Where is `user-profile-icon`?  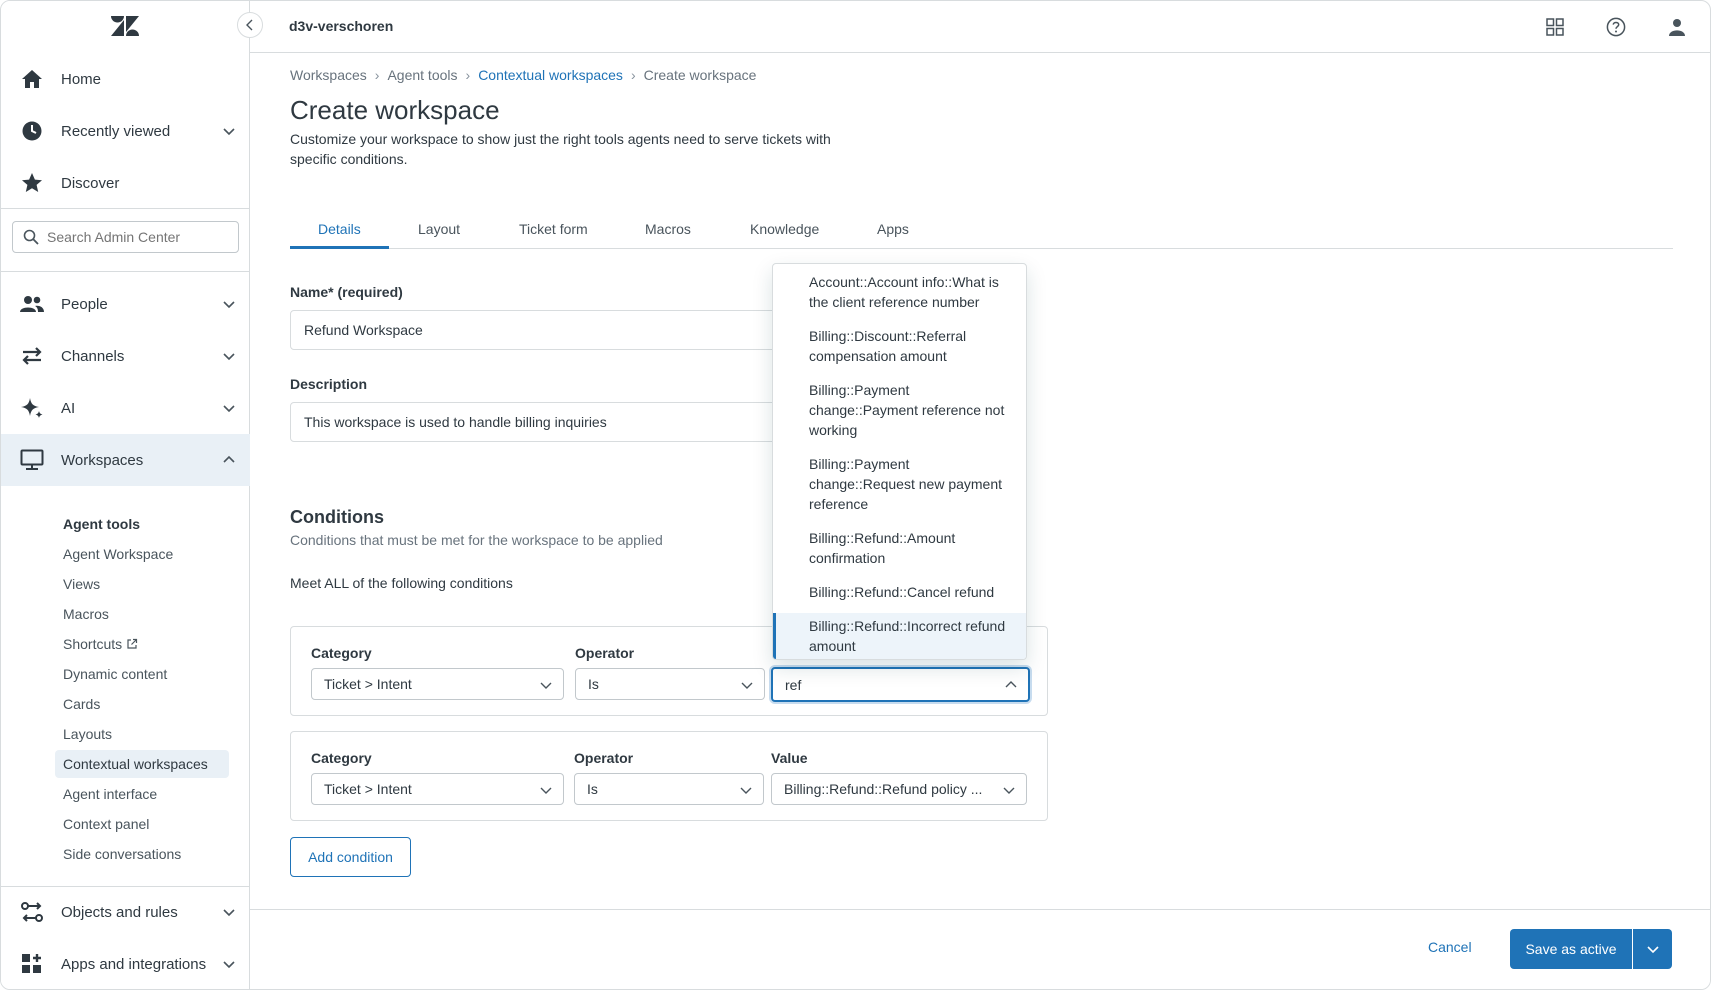
user-profile-icon is located at coordinates (1677, 27).